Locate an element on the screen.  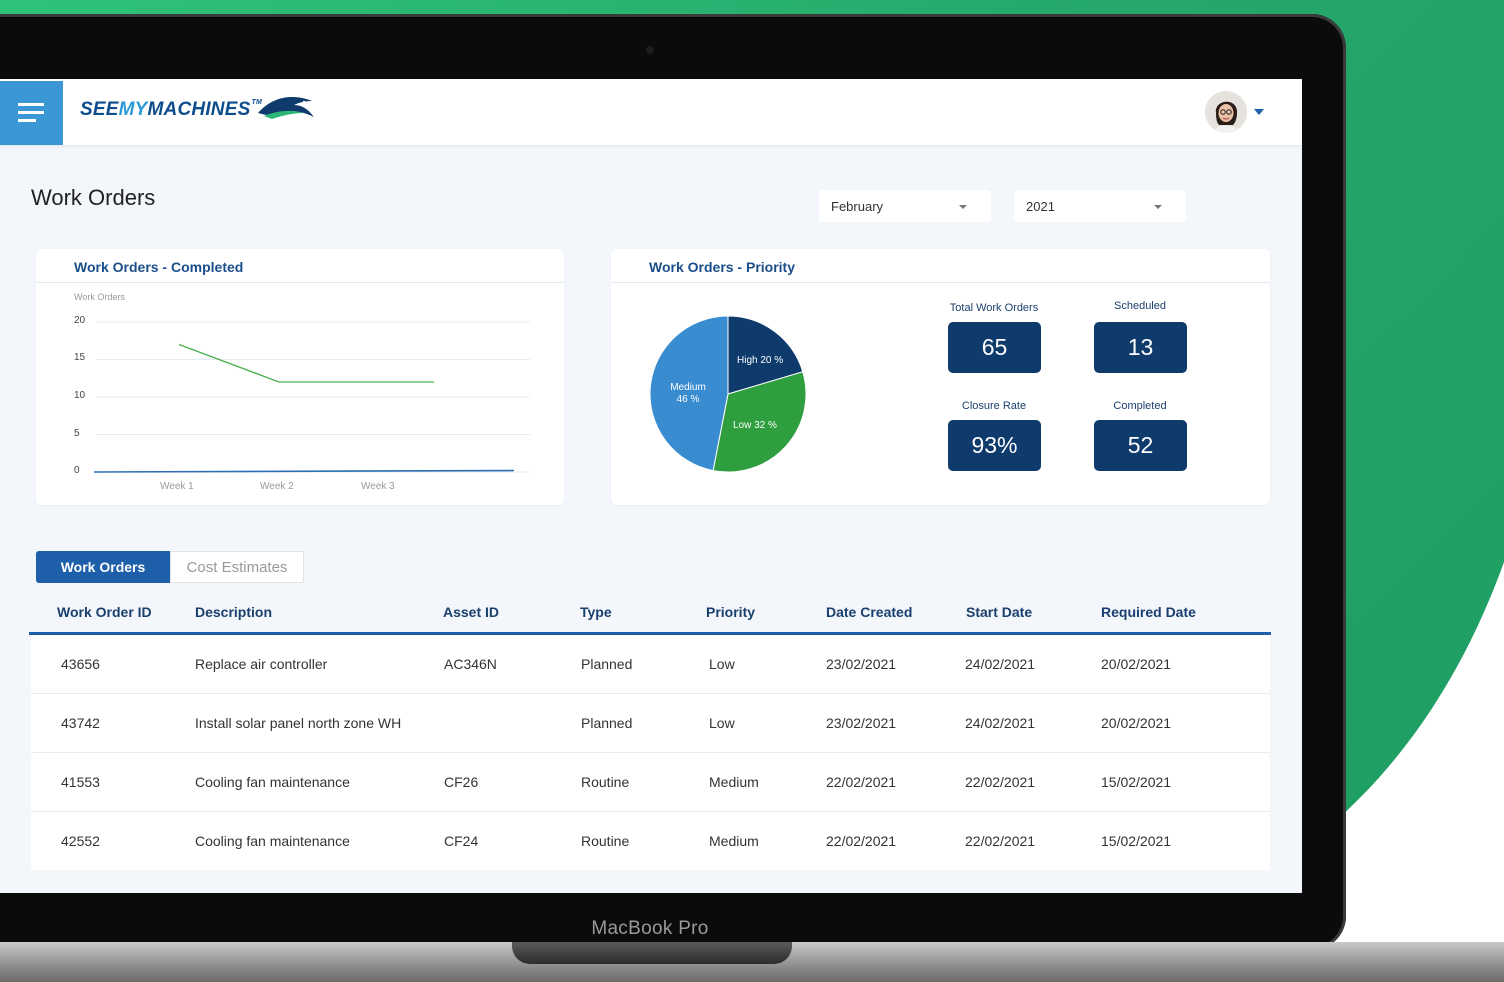
column-header: Work Order ID is located at coordinates (104, 612).